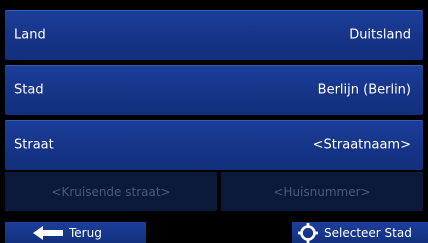  I want to click on crossing-street-field: <Kruisende straat>, so click(111, 191).